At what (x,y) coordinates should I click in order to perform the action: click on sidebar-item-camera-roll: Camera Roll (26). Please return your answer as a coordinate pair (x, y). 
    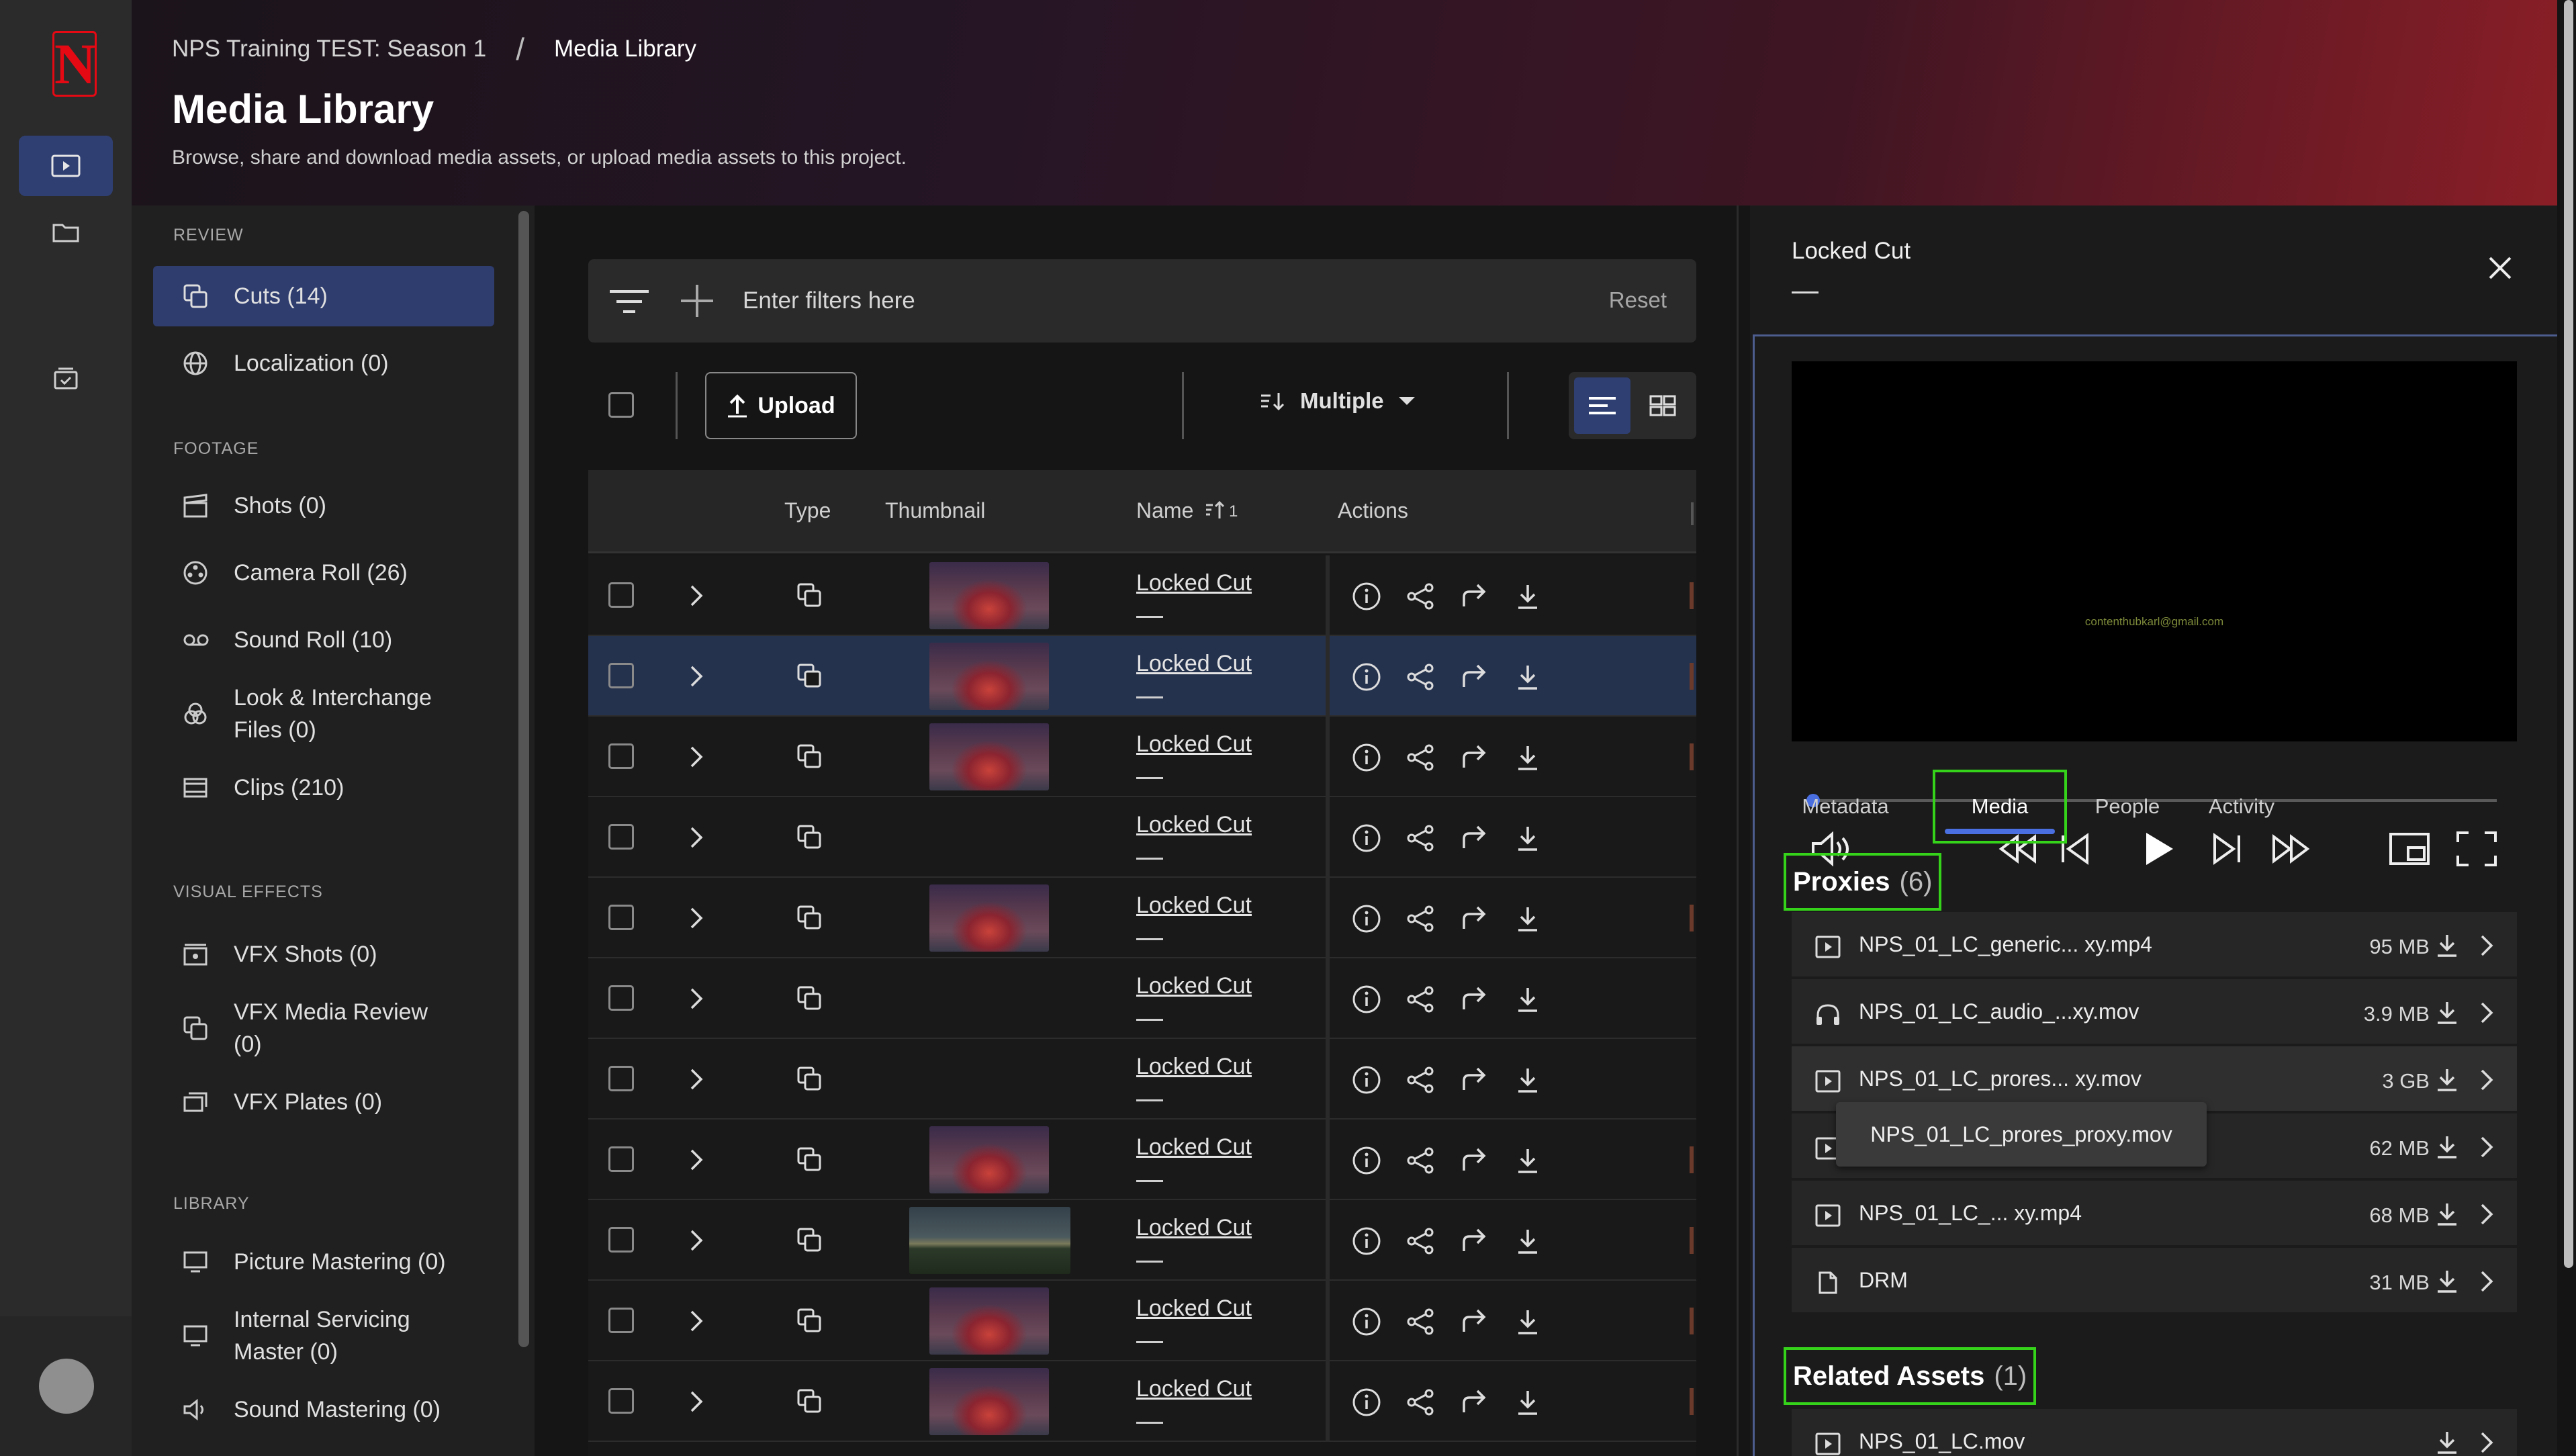
    Looking at the image, I should click on (323, 573).